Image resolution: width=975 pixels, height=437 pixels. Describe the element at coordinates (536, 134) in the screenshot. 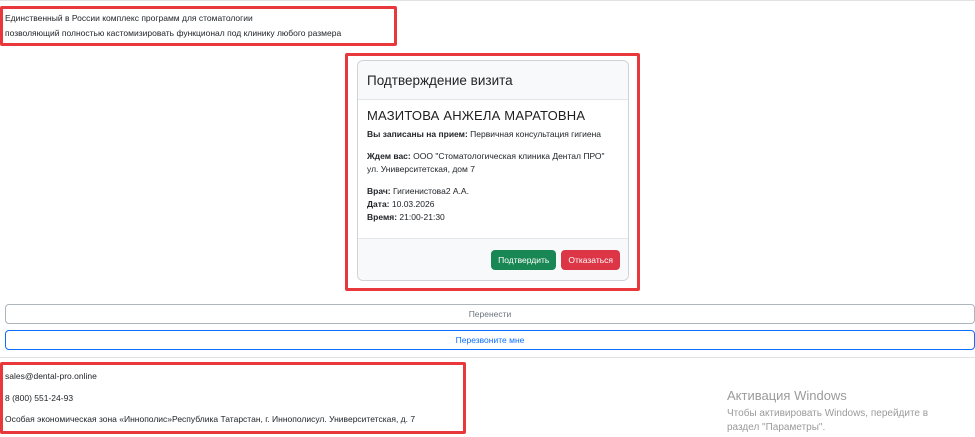

I see `appointment-value: Первичная консультация гигиена` at that location.